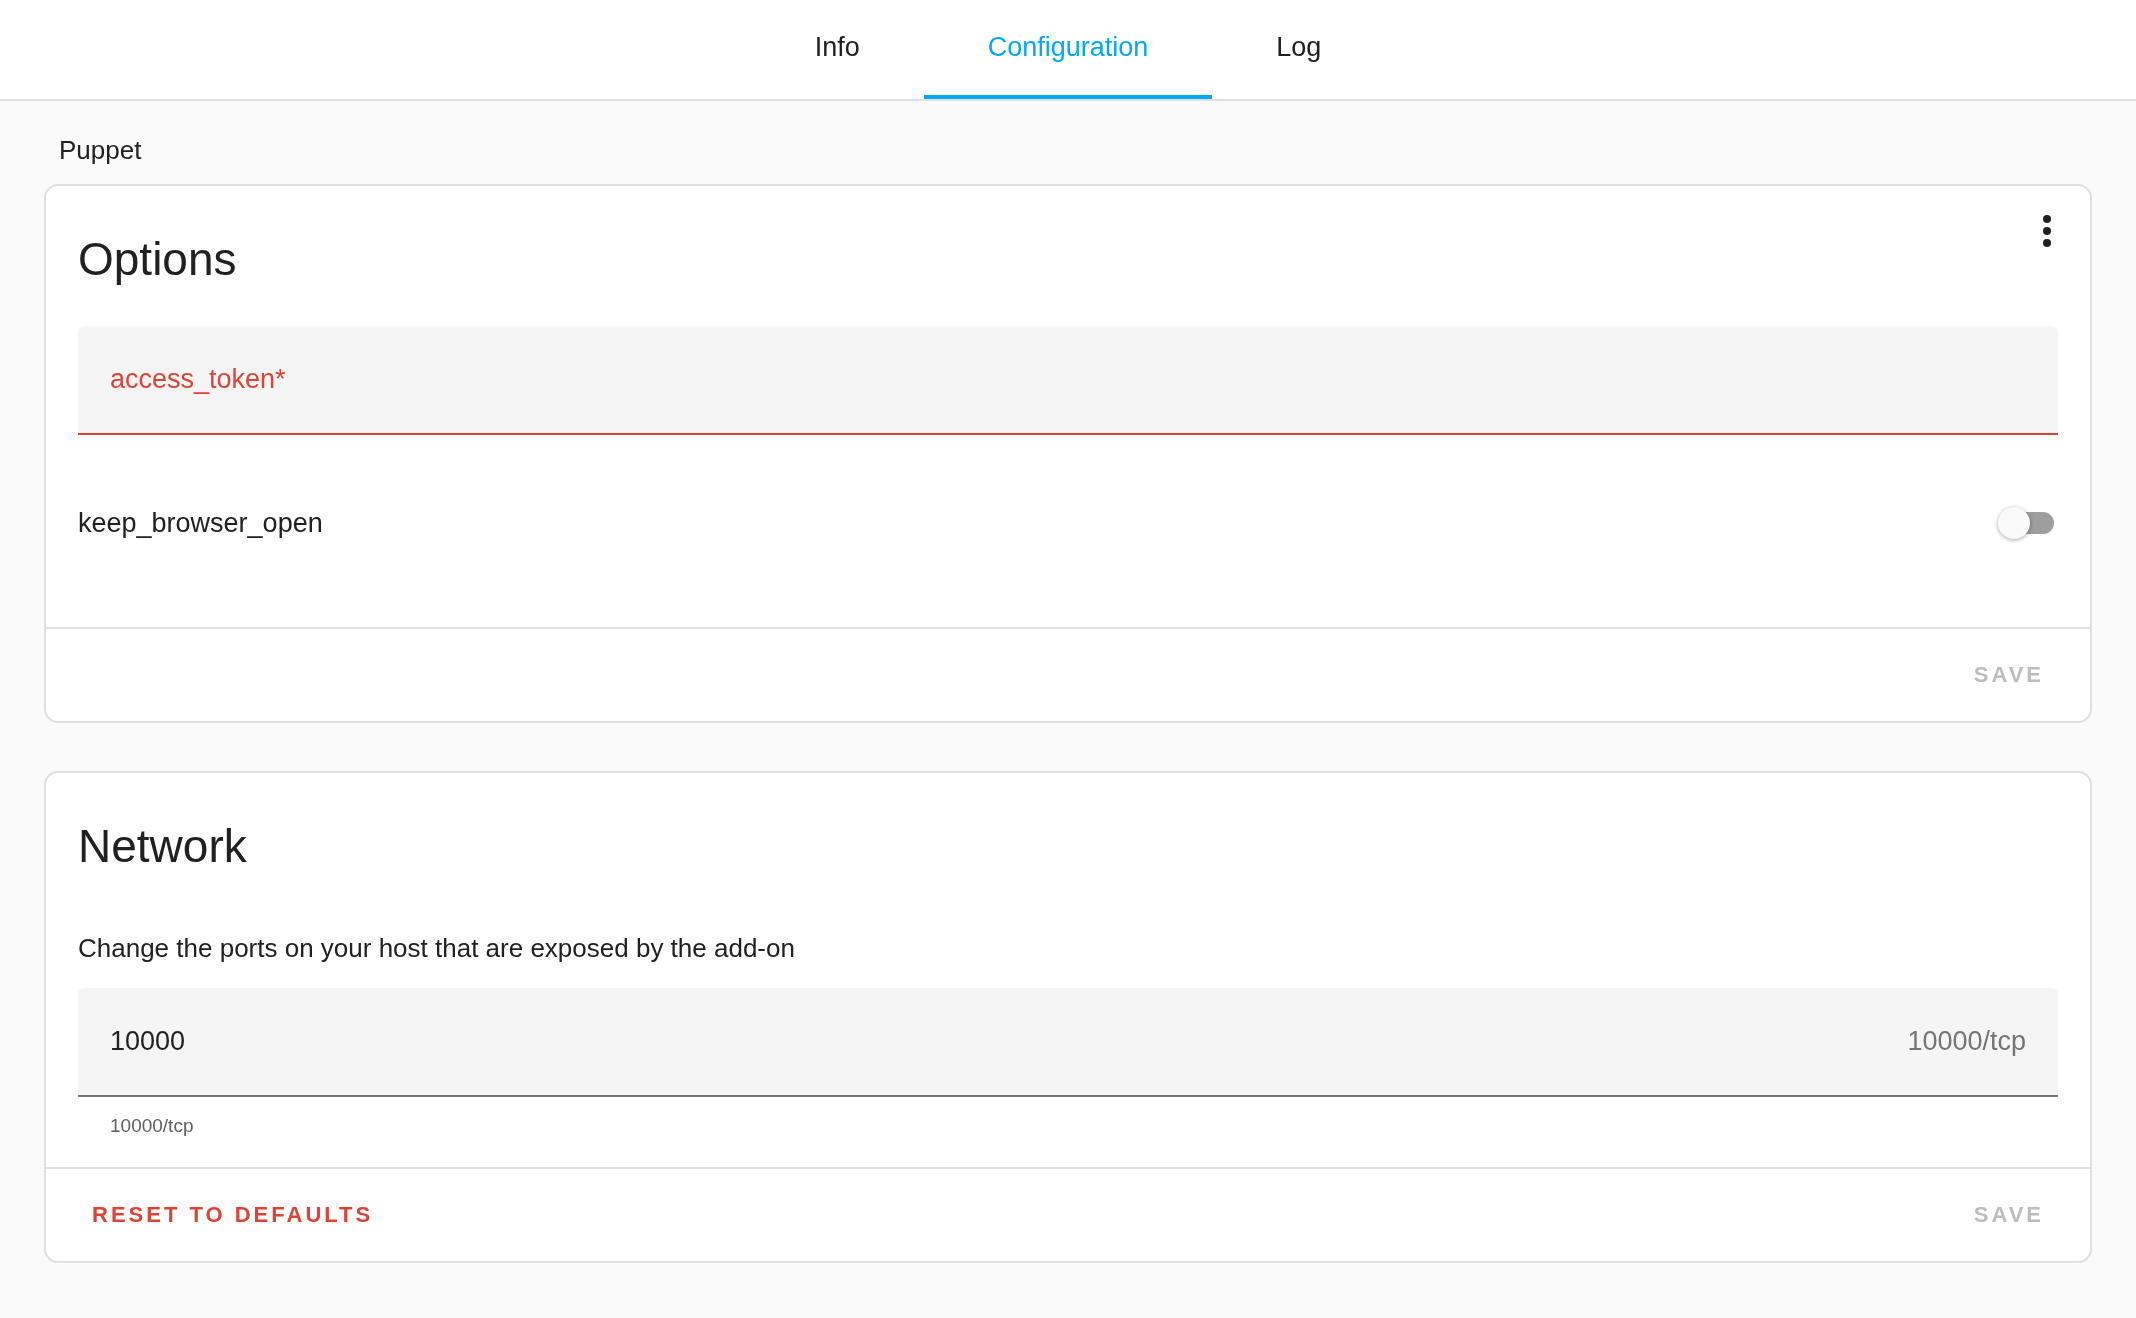 The height and width of the screenshot is (1318, 2136). What do you see at coordinates (200, 523) in the screenshot?
I see `option-label: keep_browser_open` at bounding box center [200, 523].